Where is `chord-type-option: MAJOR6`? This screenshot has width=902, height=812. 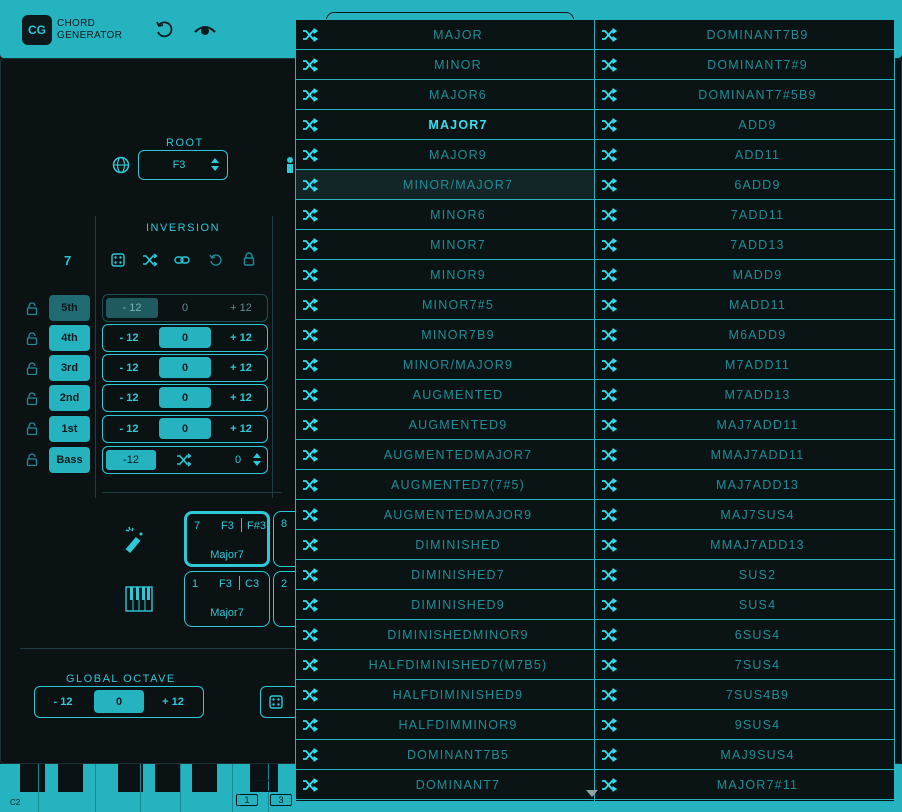
chord-type-option: MAJOR6 is located at coordinates (445, 95).